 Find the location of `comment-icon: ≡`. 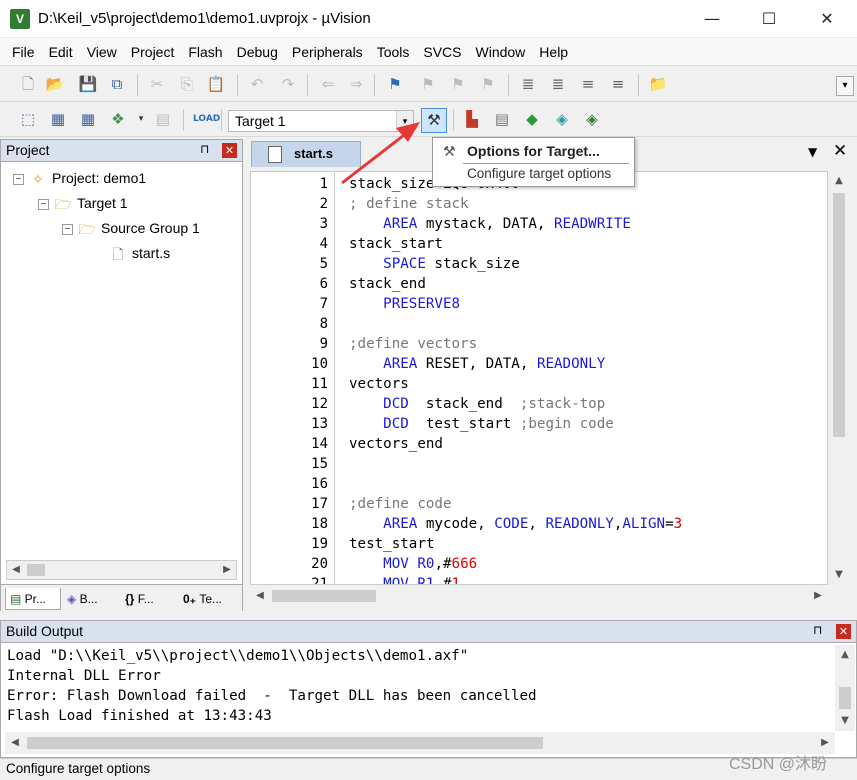

comment-icon: ≡ is located at coordinates (588, 84).